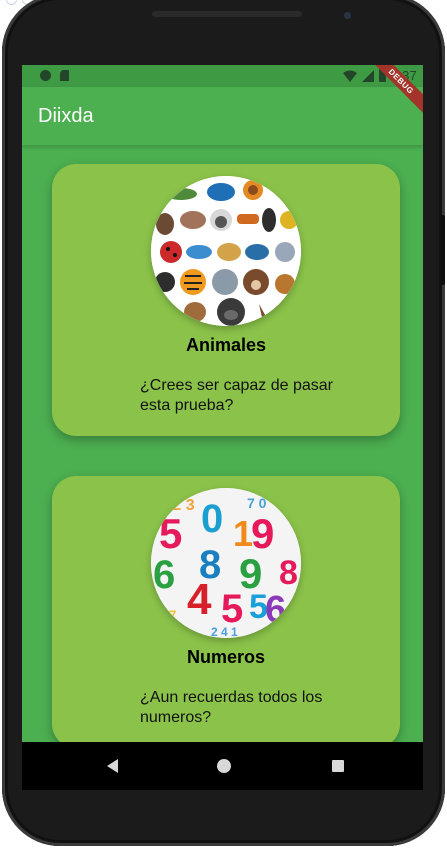 The width and height of the screenshot is (447, 848). I want to click on app-title: Diixda, so click(66, 116).